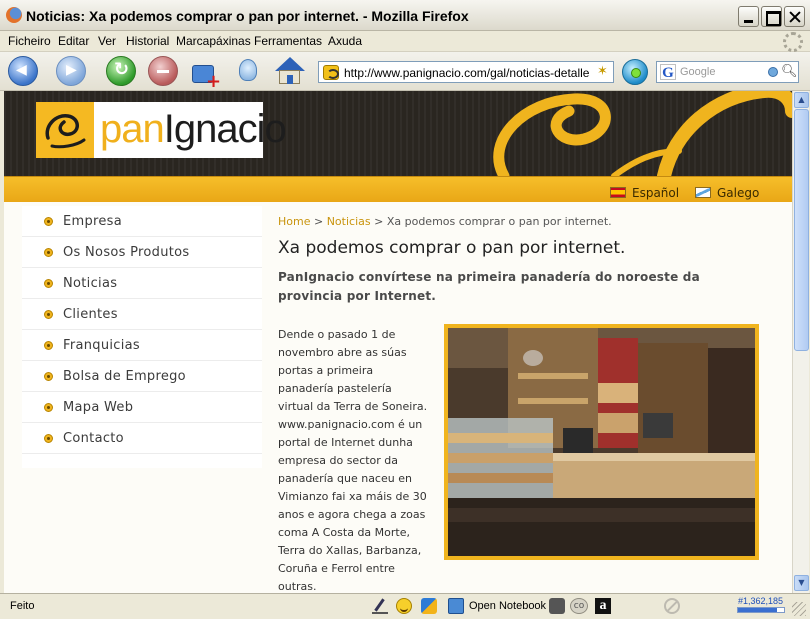  I want to click on site-logo: panIgnacio, so click(161, 130).